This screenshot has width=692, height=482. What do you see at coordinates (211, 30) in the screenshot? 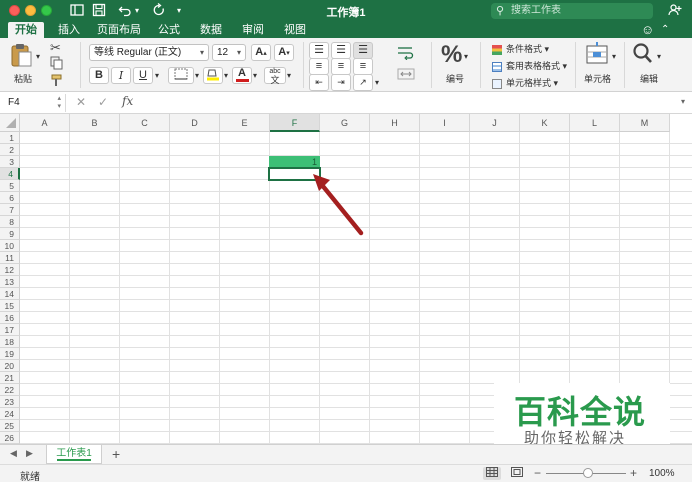
I see `tab-data: 数据` at bounding box center [211, 30].